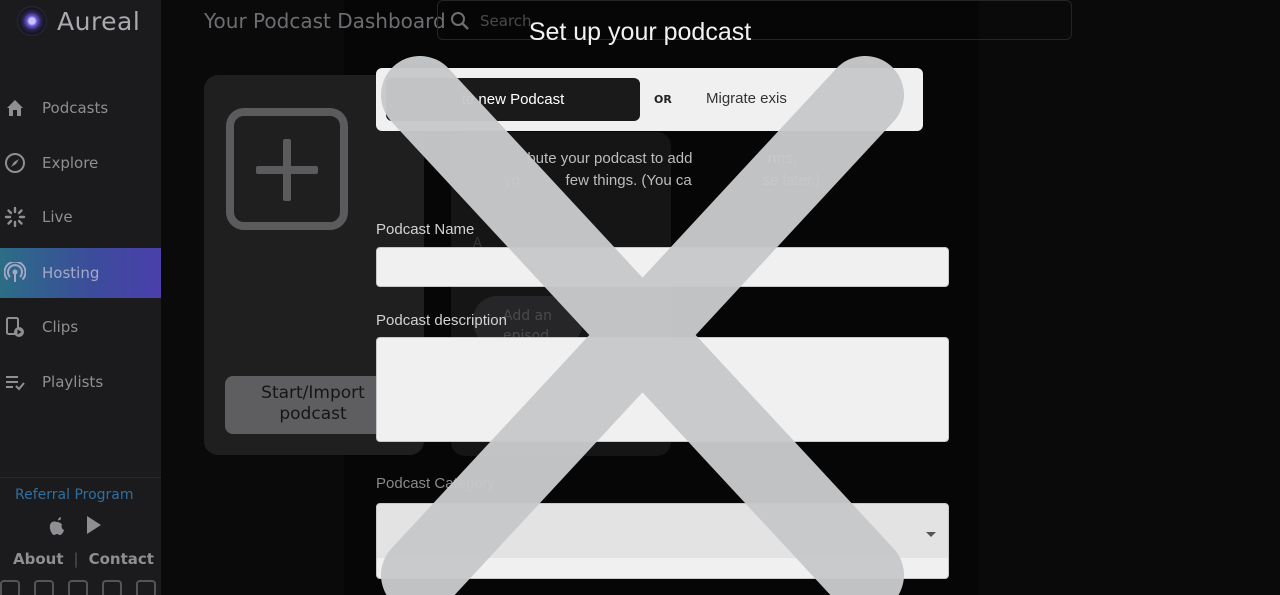 The image size is (1280, 595). What do you see at coordinates (15, 108) in the screenshot?
I see `home-icon` at bounding box center [15, 108].